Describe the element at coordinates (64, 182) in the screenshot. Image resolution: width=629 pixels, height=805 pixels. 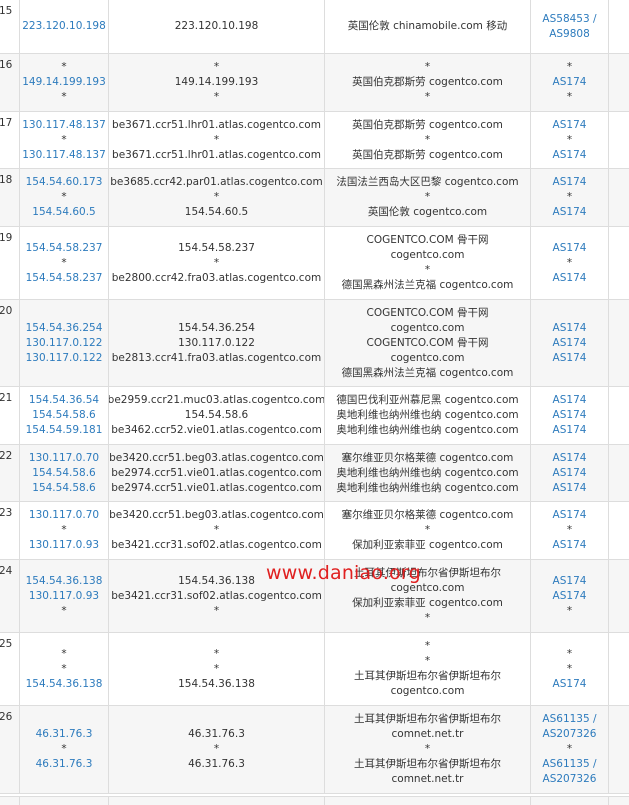
I see `ip-cell-line: 154.54.60.173` at that location.